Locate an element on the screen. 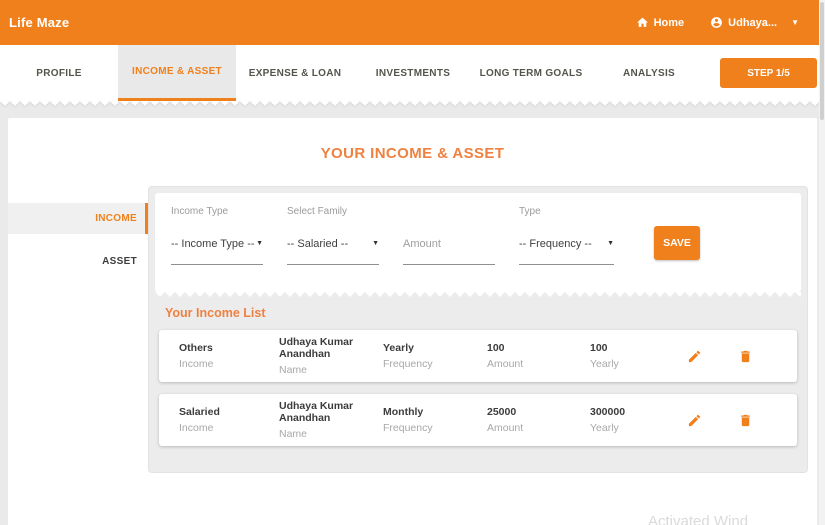 The width and height of the screenshot is (825, 525). cell-amount: 100 Amount is located at coordinates (538, 356).